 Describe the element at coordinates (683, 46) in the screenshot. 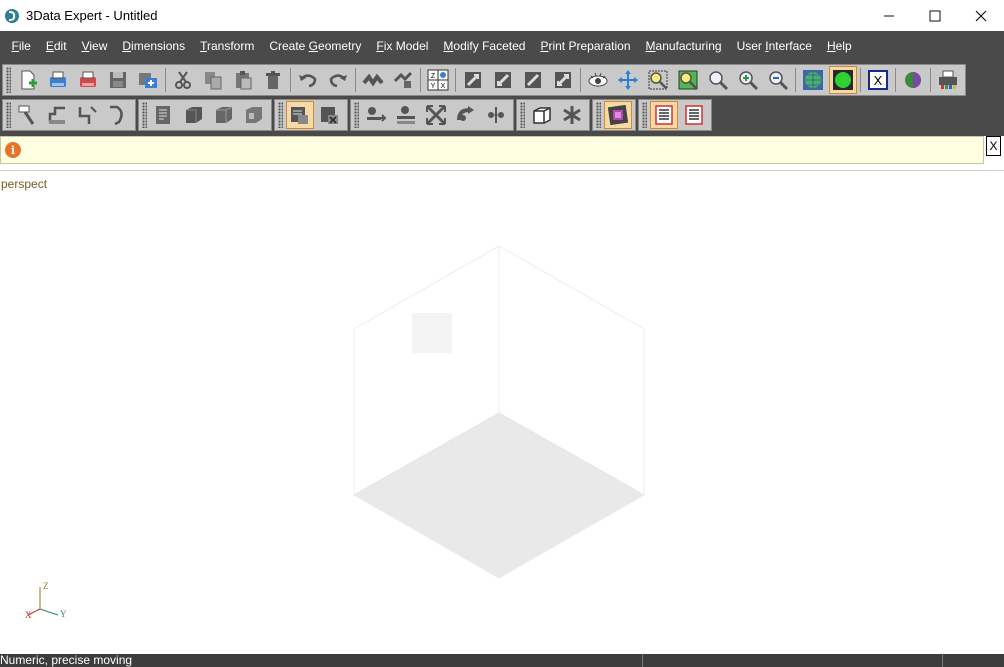

I see `menu-manufacturing: Manufacturing` at that location.